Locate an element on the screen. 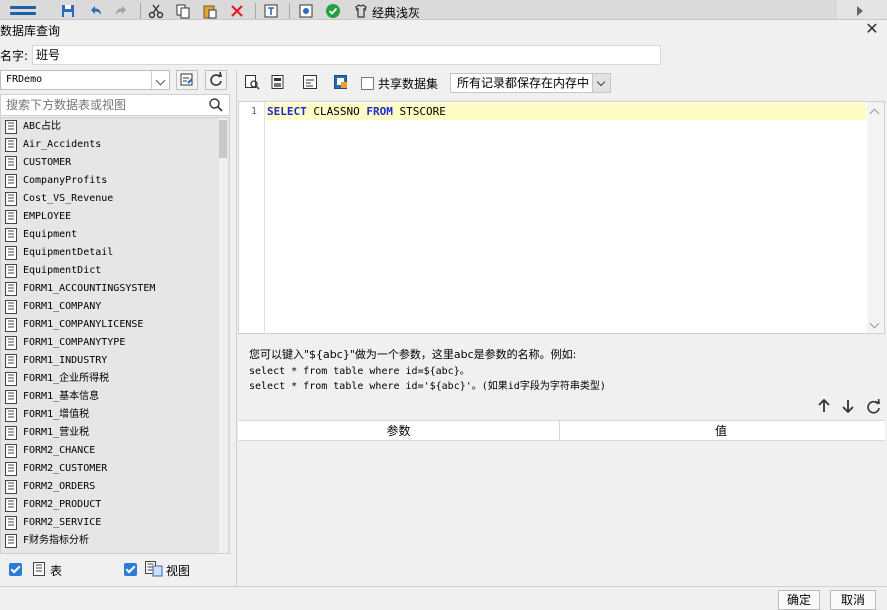 This screenshot has height=610, width=887. panel-divider is located at coordinates (236, 328).